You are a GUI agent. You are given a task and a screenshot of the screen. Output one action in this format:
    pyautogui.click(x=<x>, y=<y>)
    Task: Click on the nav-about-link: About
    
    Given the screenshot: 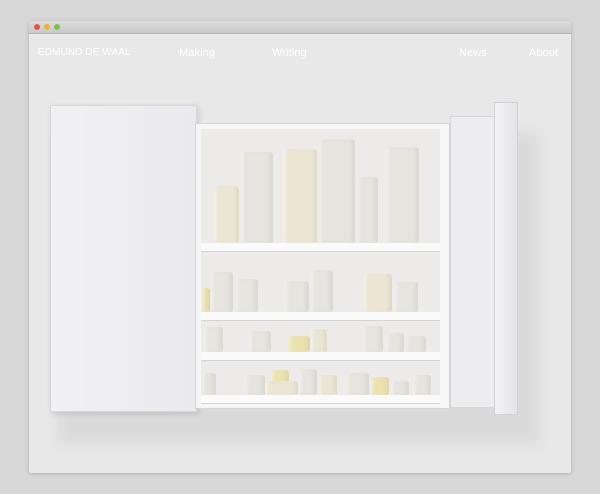 What is the action you would take?
    pyautogui.click(x=543, y=53)
    